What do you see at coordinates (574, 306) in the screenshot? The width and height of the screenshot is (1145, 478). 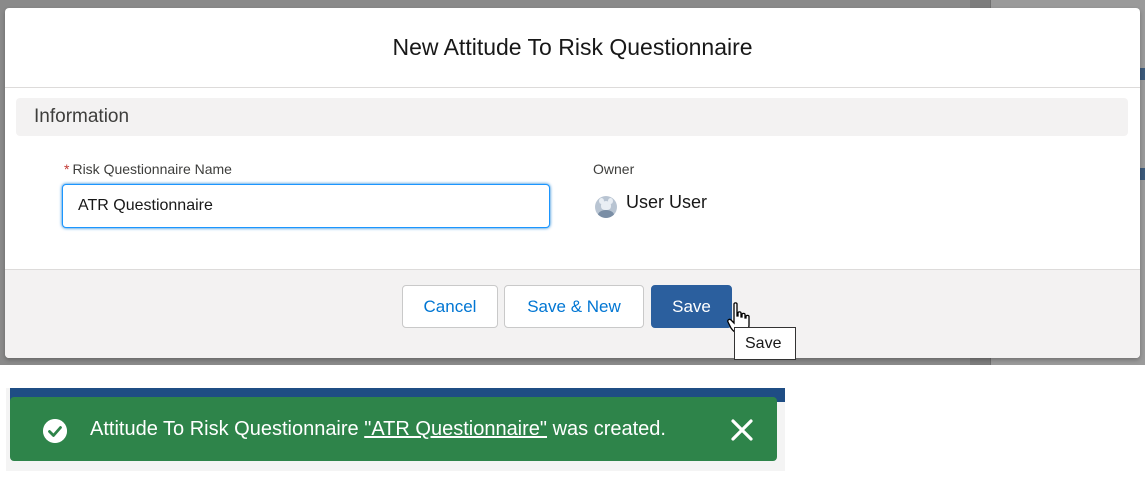 I see `save-and-new-button: Save & New` at bounding box center [574, 306].